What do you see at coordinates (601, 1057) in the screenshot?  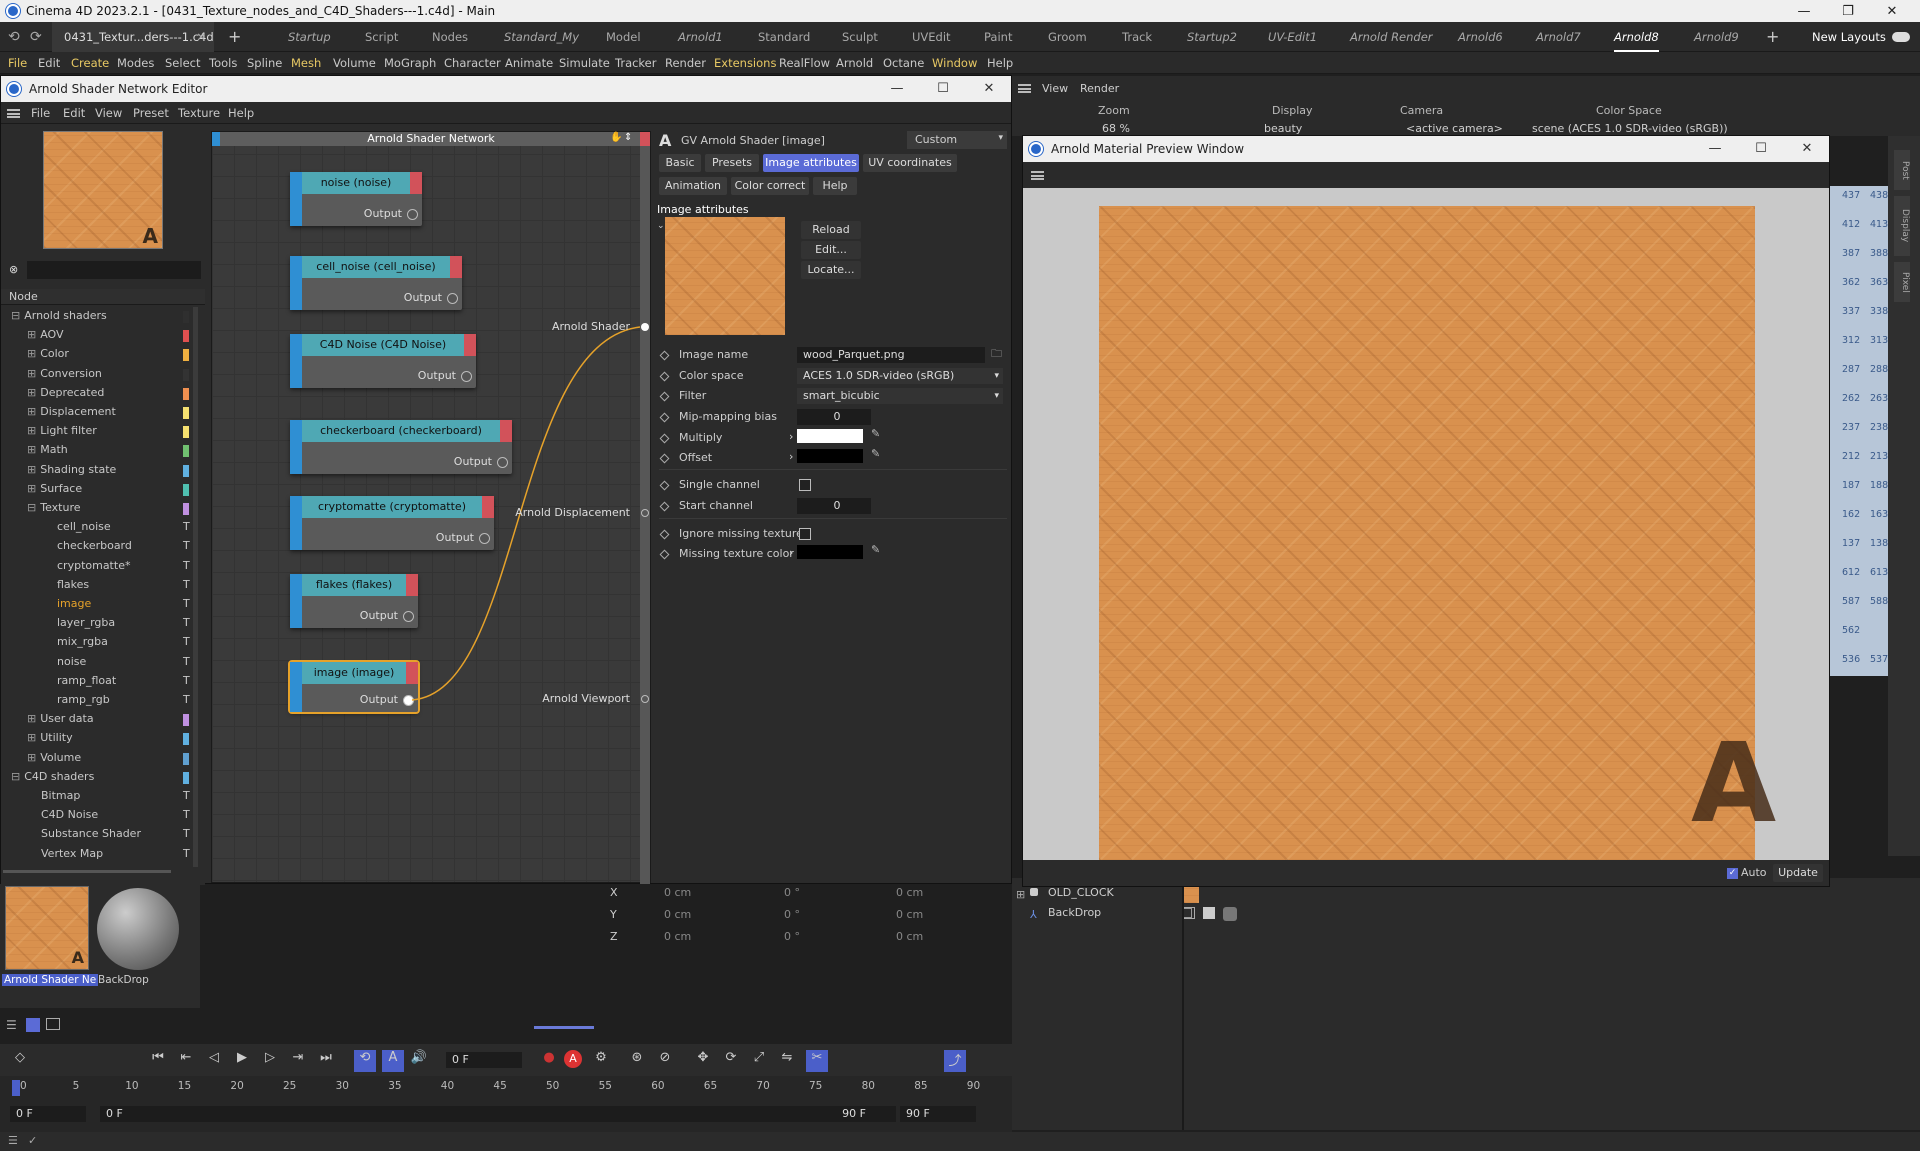 I see `keyframe-settings-icon: ⚙` at bounding box center [601, 1057].